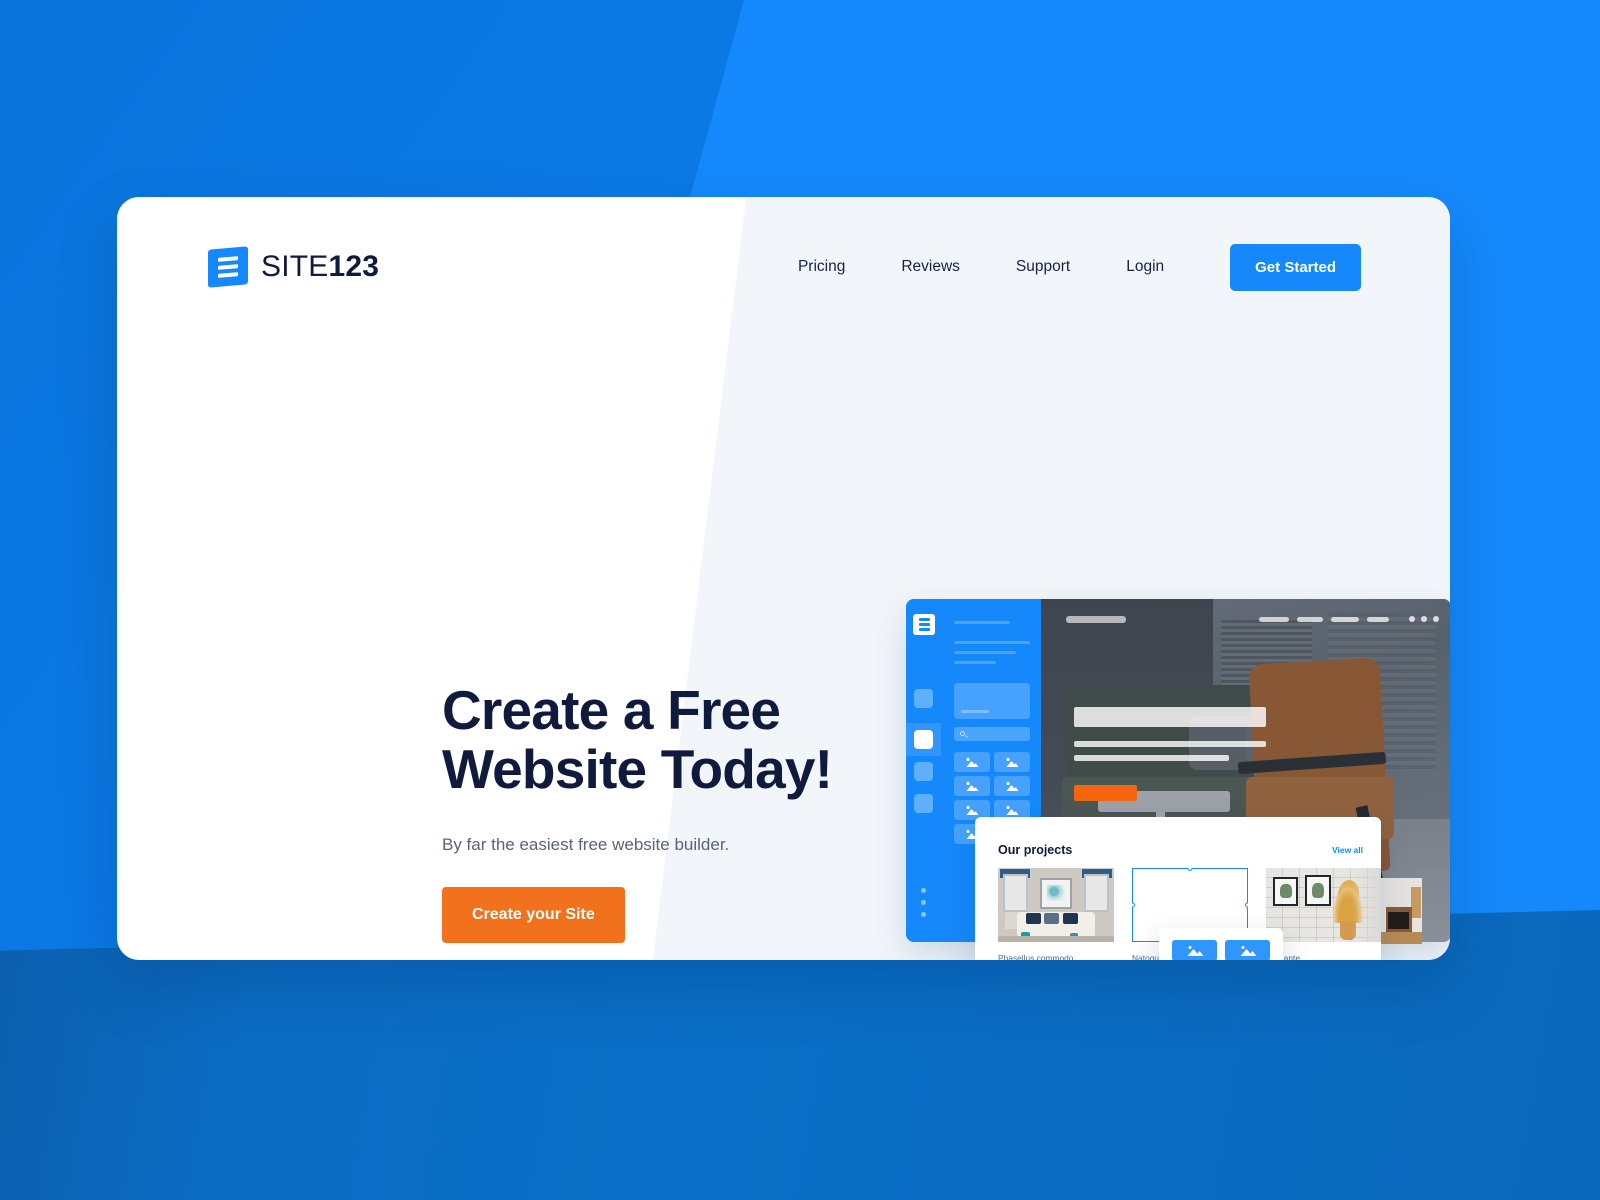 This screenshot has height=1200, width=1600. I want to click on project-thumbnail-brick-wall, so click(1323, 905).